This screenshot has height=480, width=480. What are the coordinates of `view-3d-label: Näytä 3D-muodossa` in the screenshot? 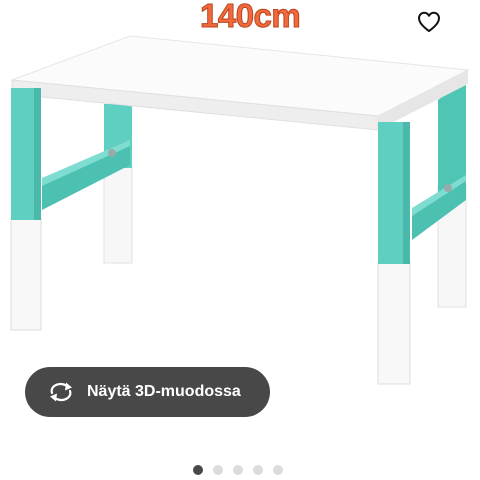 It's located at (164, 391).